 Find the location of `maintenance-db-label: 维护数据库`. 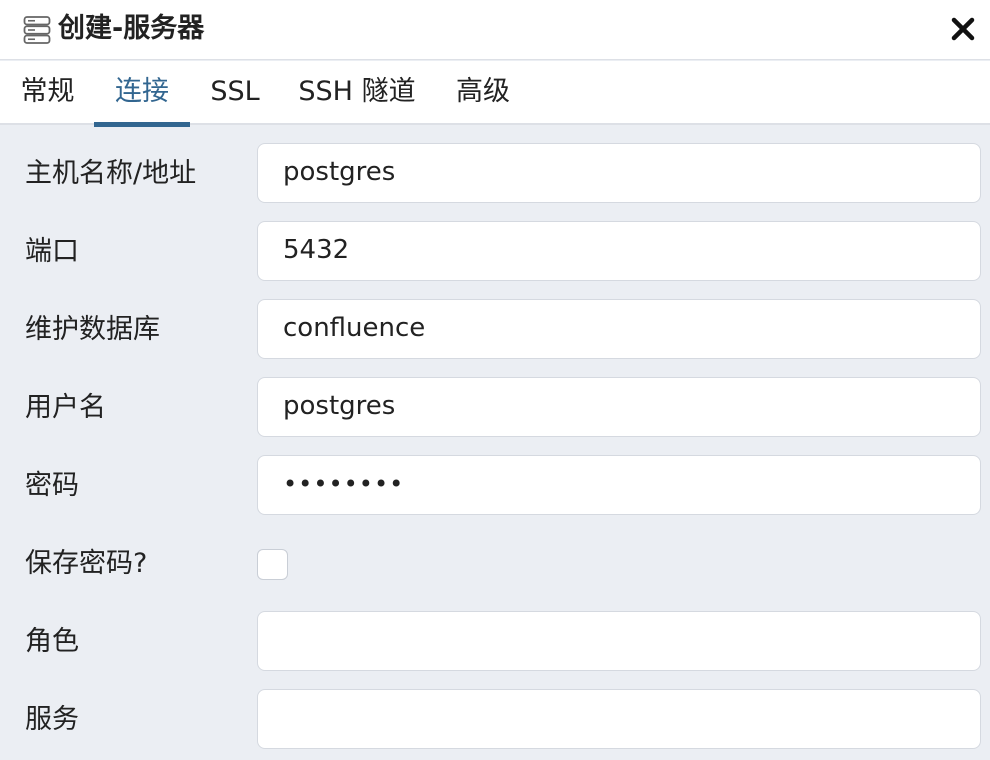

maintenance-db-label: 维护数据库 is located at coordinates (92, 329).